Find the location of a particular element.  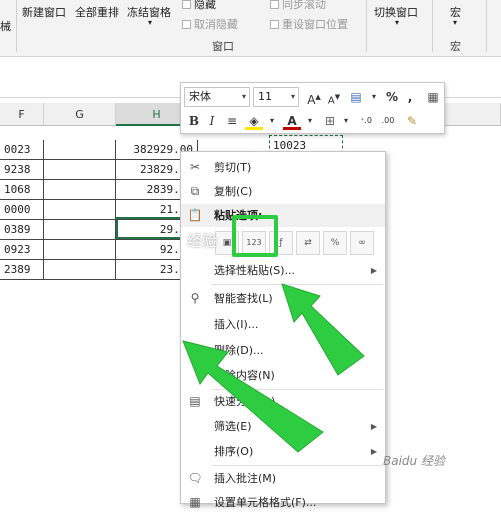

baidu-watermark: Baidu 经验 is located at coordinates (414, 461).